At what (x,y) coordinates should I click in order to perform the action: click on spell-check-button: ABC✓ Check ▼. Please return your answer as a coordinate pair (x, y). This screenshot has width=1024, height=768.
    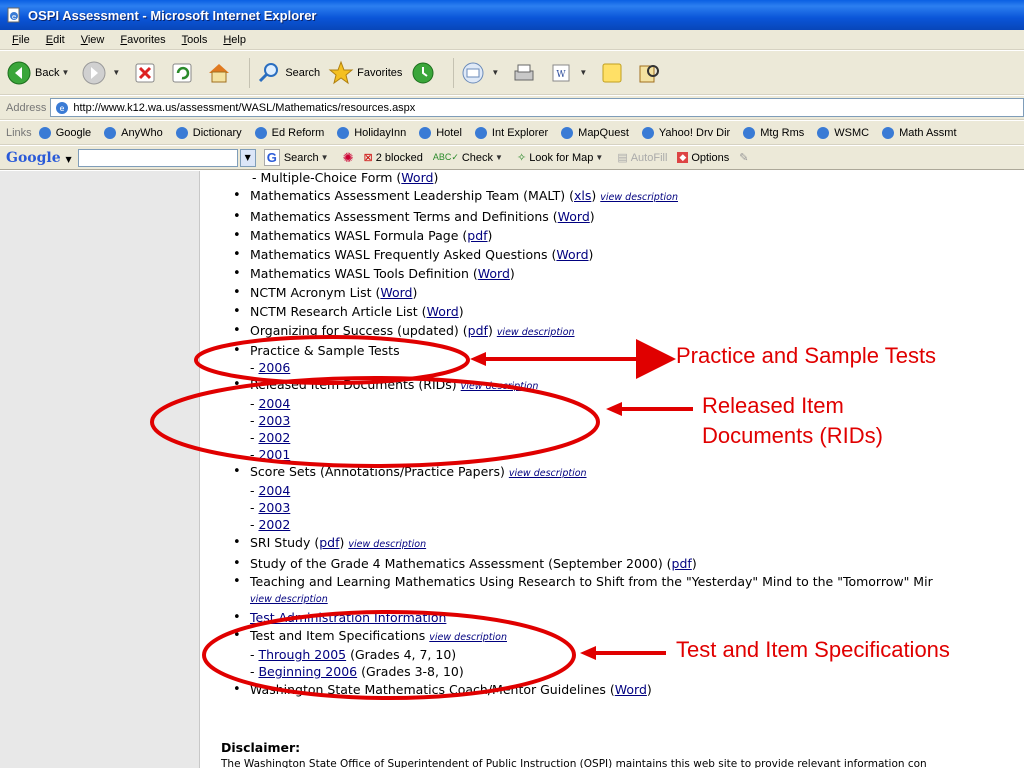
    Looking at the image, I should click on (470, 158).